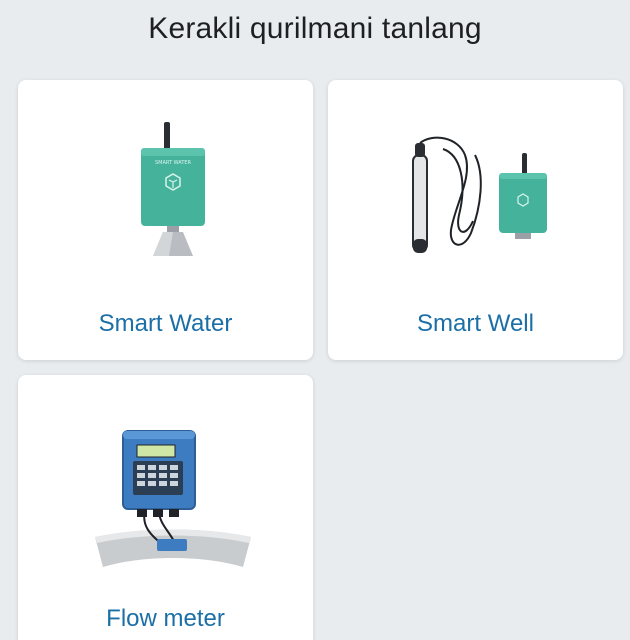 The width and height of the screenshot is (630, 640). Describe the element at coordinates (173, 498) in the screenshot. I see `flow-meter-icon` at that location.